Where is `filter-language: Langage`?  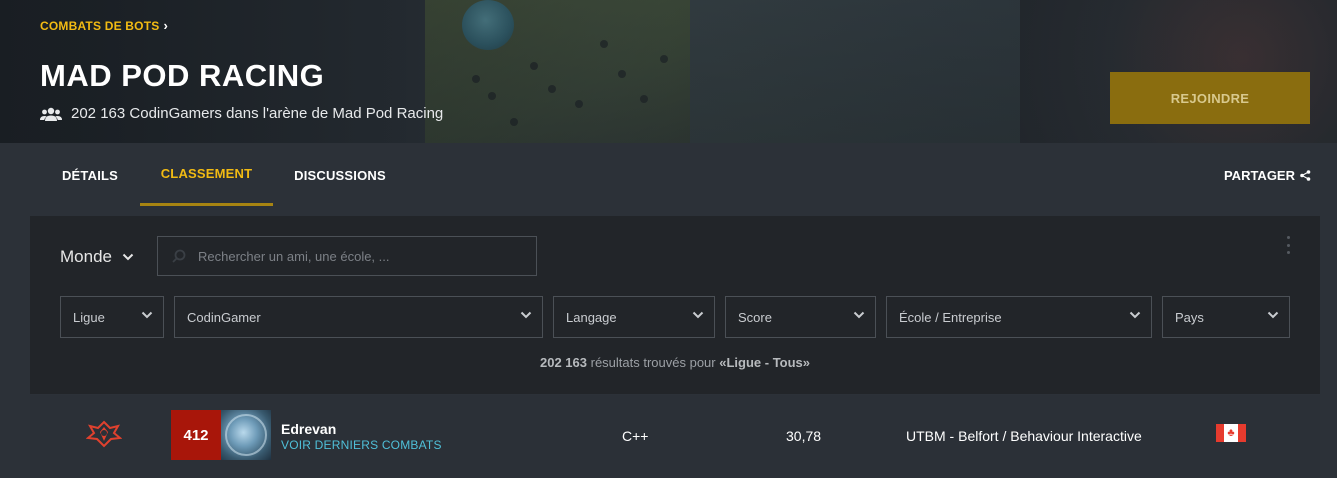 filter-language: Langage is located at coordinates (634, 317).